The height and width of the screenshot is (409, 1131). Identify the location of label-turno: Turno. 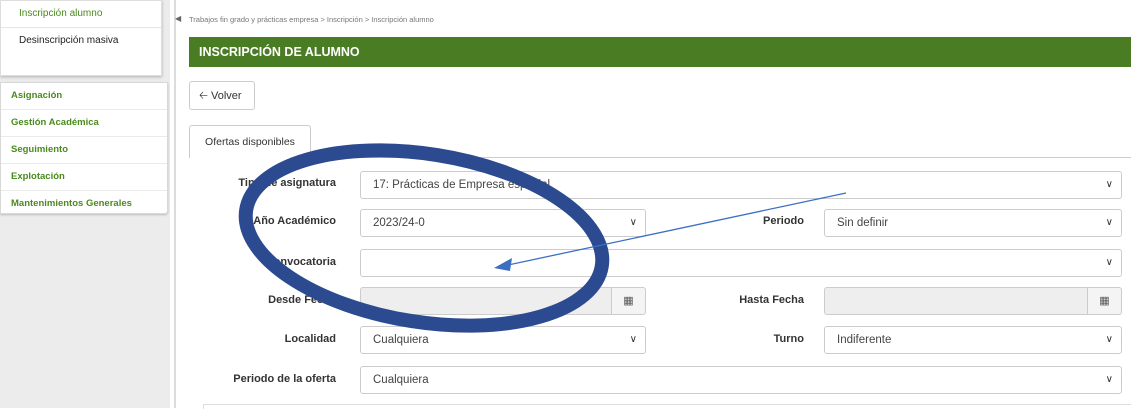
(788, 339).